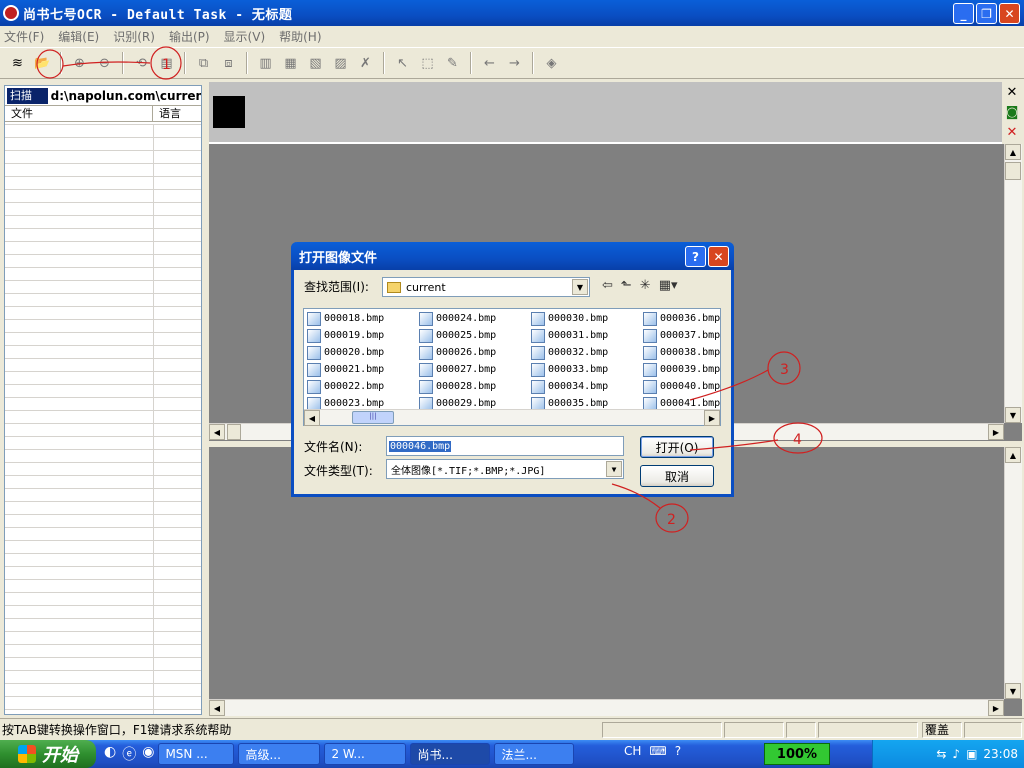  I want to click on filename-input: 000046.bmp, so click(505, 446).